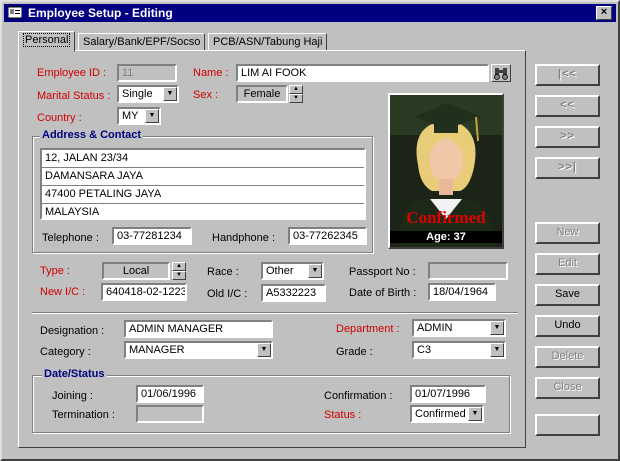  Describe the element at coordinates (435, 328) in the screenshot. I see `department-value: ADMIN` at that location.